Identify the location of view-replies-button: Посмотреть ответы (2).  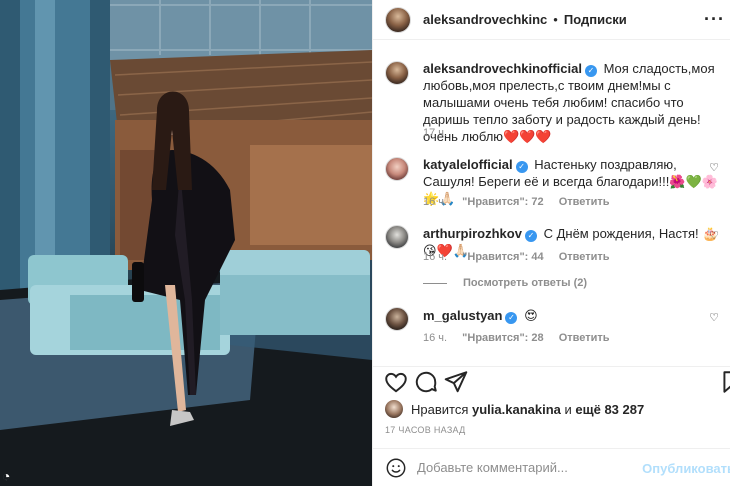
(505, 283).